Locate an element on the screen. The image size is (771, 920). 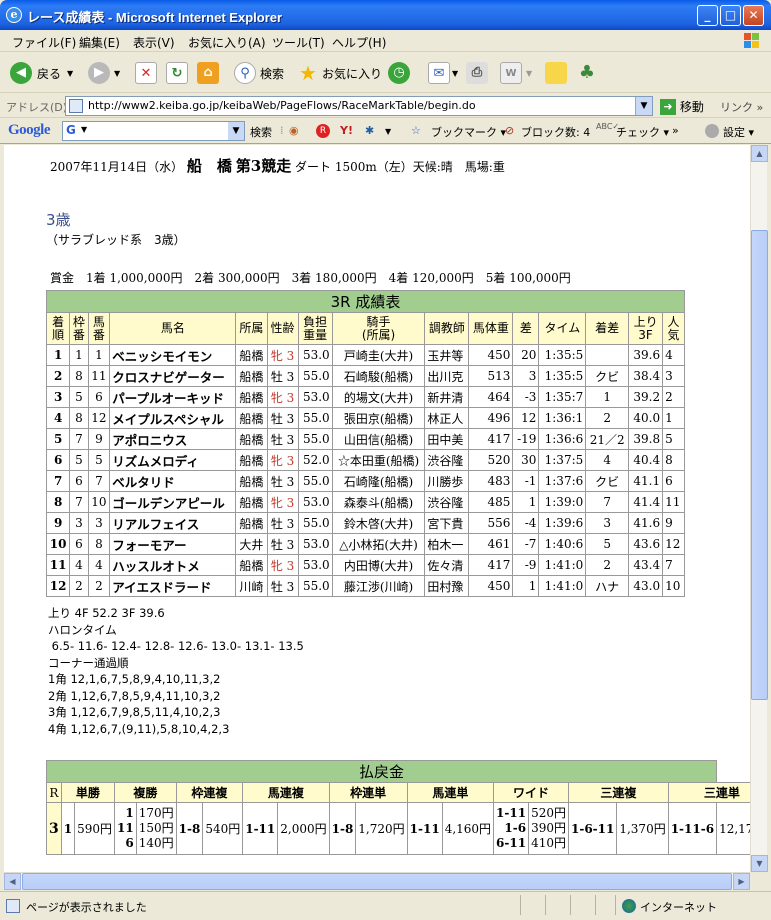
results-cell-weight-diff: -7 is located at coordinates (526, 544).